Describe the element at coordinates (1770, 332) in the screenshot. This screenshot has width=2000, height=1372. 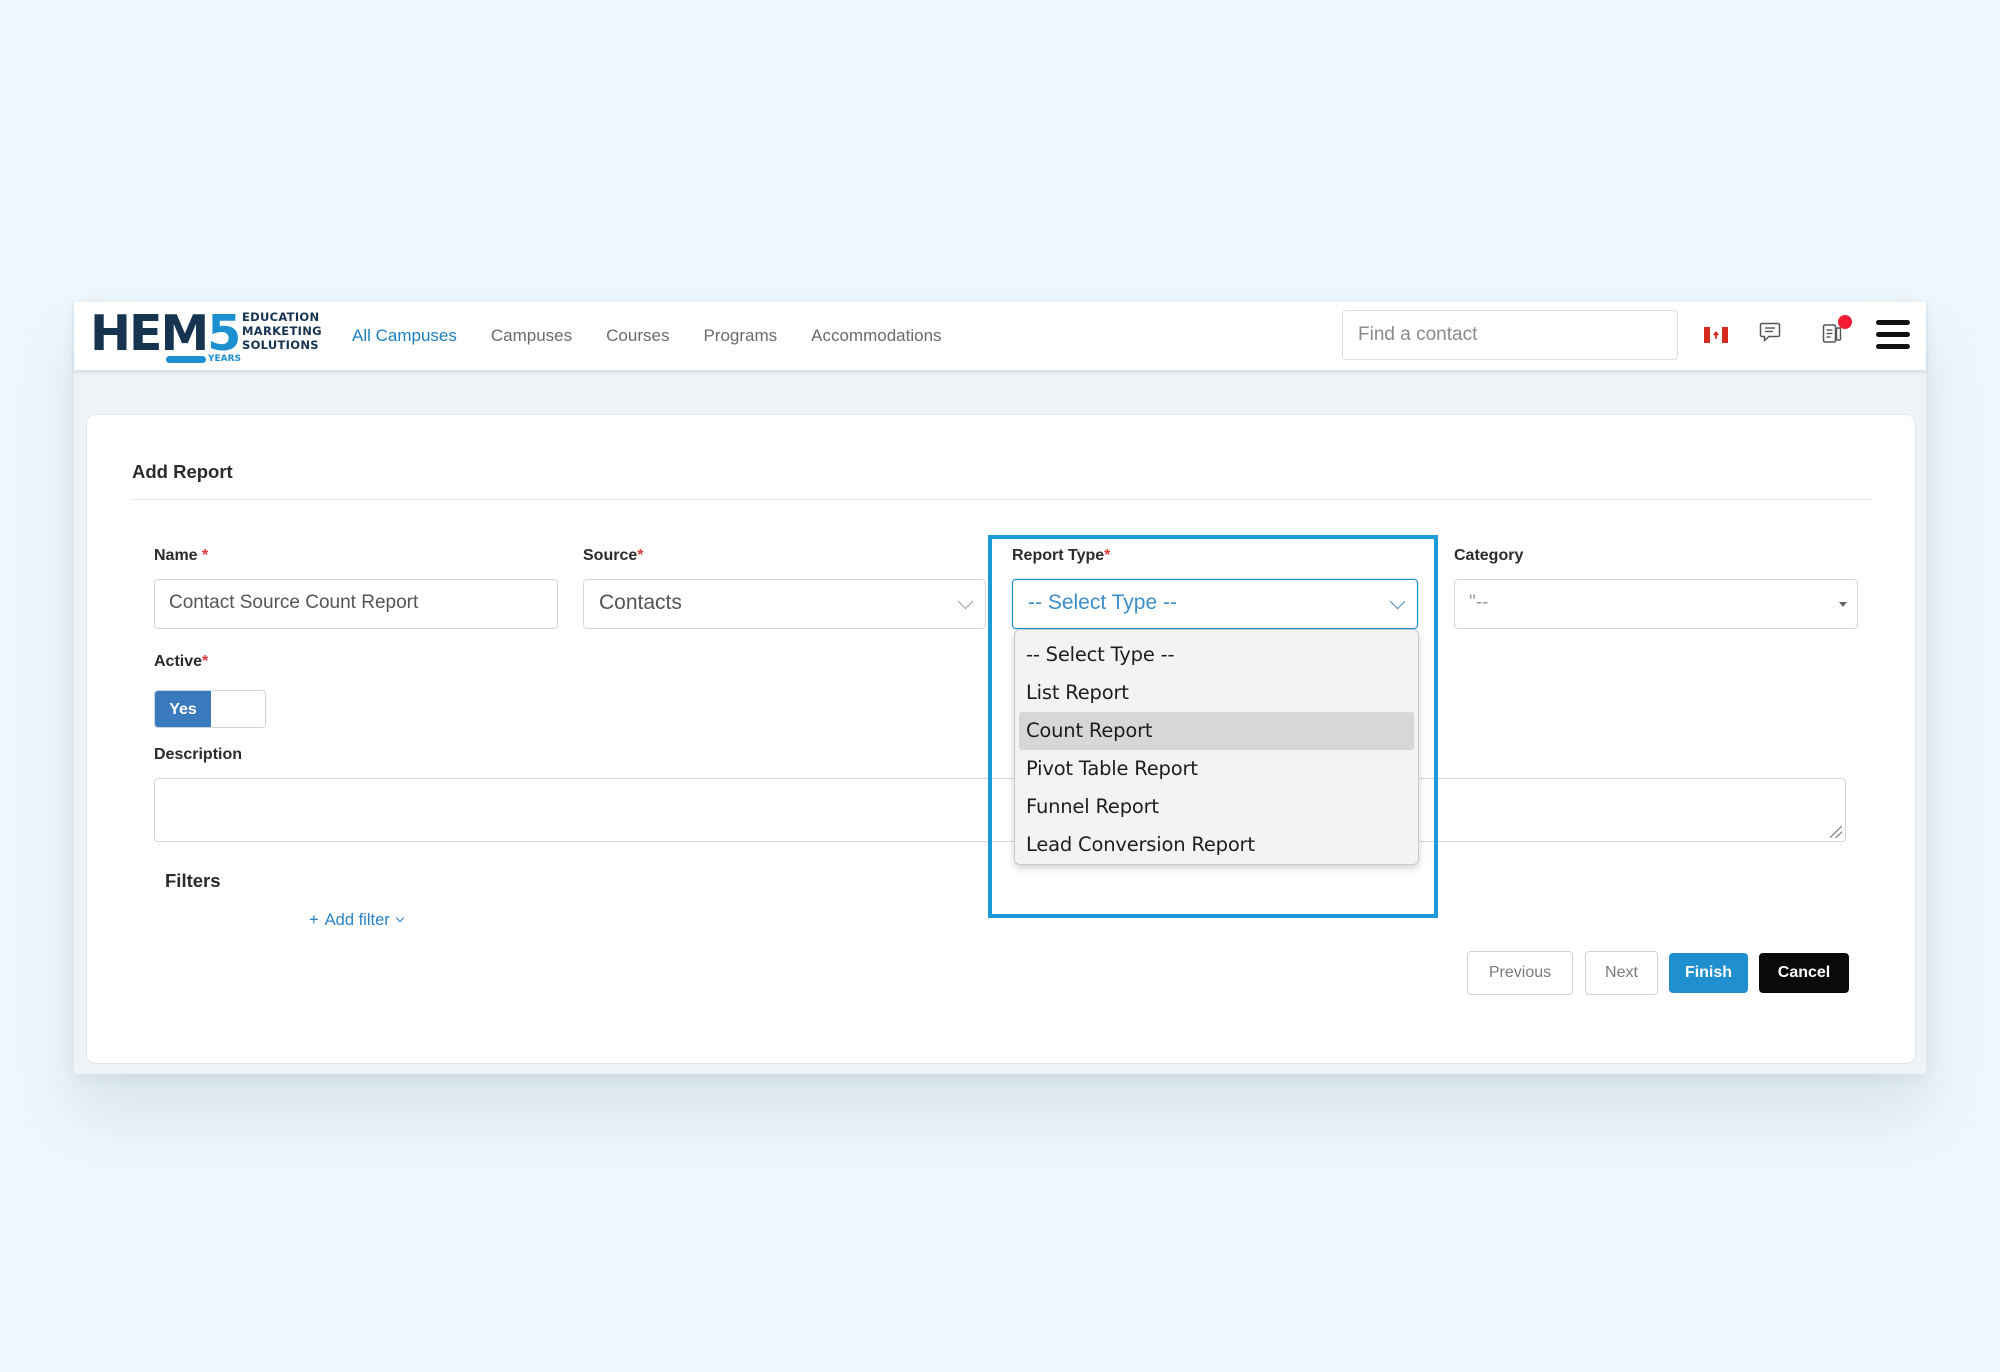
I see `message-icon` at that location.